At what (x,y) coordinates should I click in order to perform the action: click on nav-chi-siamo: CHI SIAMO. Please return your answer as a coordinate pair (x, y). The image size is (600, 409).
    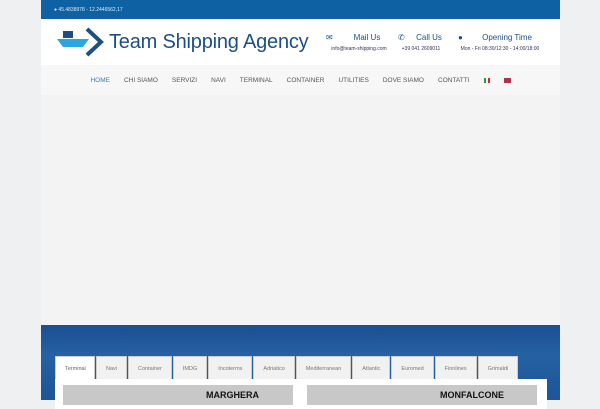
    Looking at the image, I should click on (141, 80).